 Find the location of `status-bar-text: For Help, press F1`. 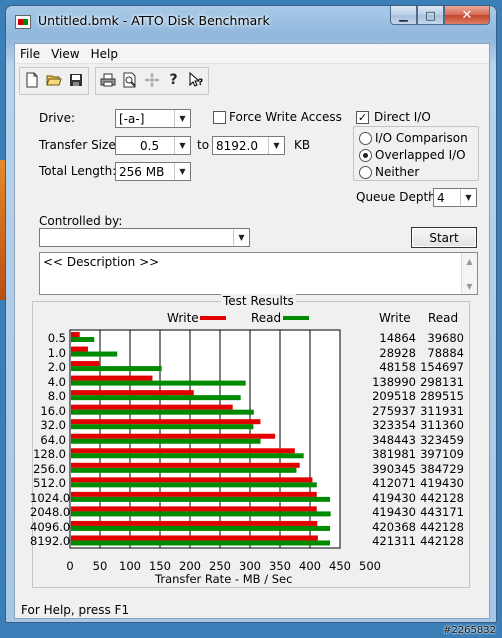

status-bar-text: For Help, press F1 is located at coordinates (75, 610).